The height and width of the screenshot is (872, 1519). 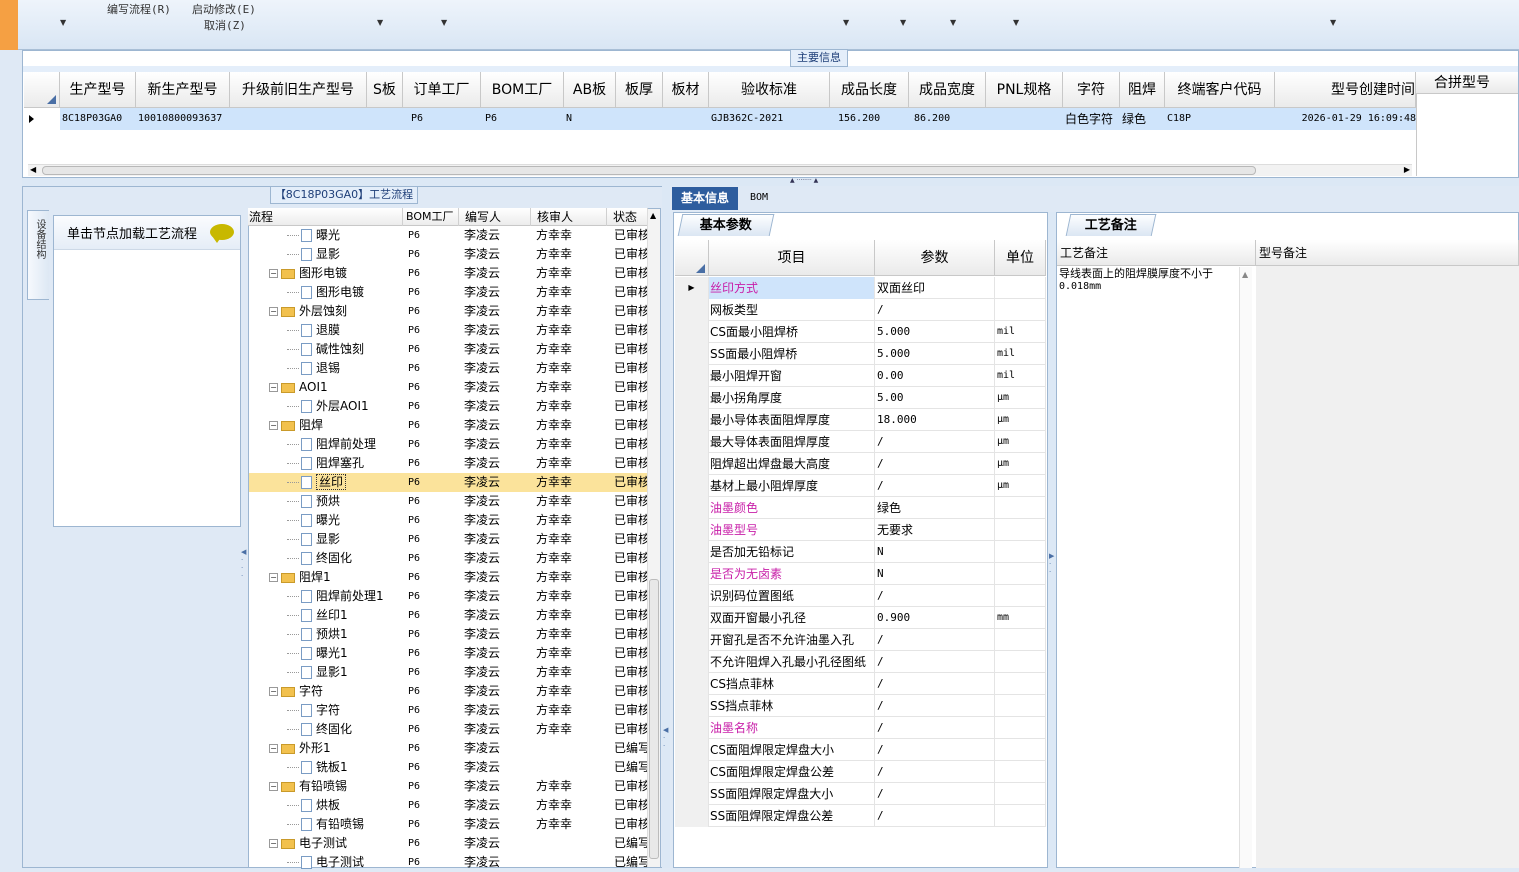 I want to click on tree-node: 铣板1, so click(x=326, y=767).